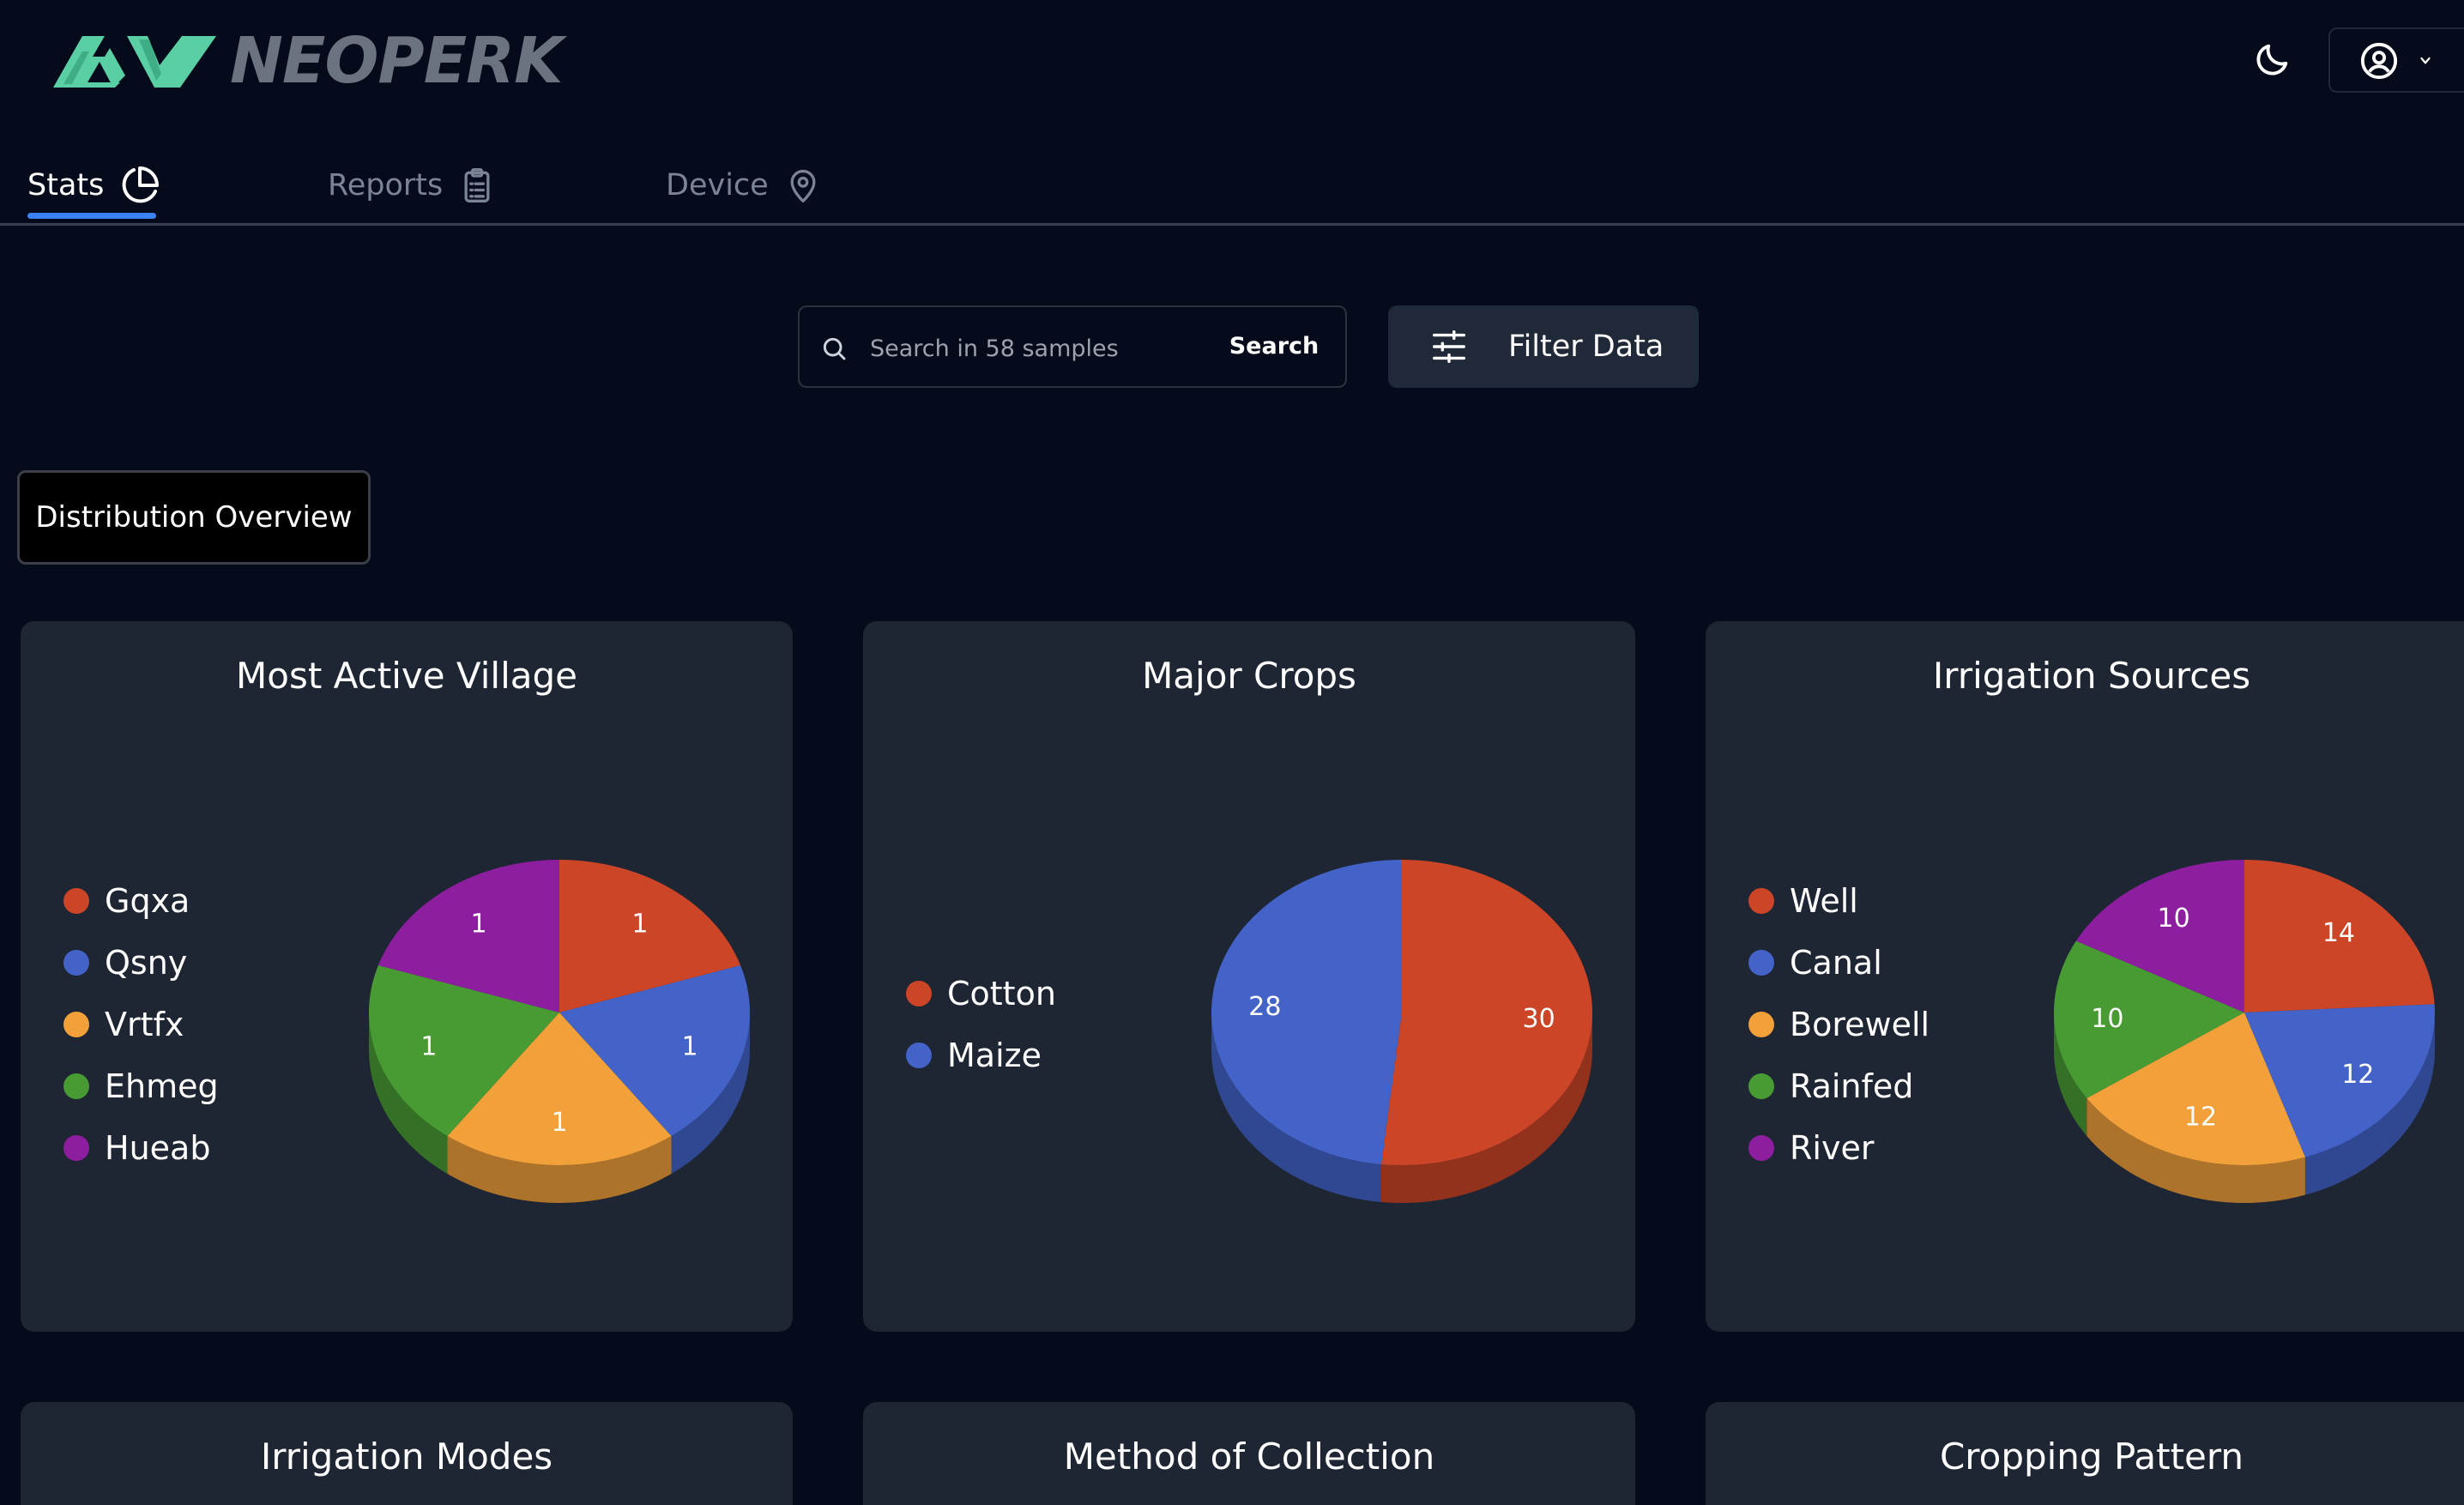  Describe the element at coordinates (396, 61) in the screenshot. I see `logo-text: NEOPERK` at that location.